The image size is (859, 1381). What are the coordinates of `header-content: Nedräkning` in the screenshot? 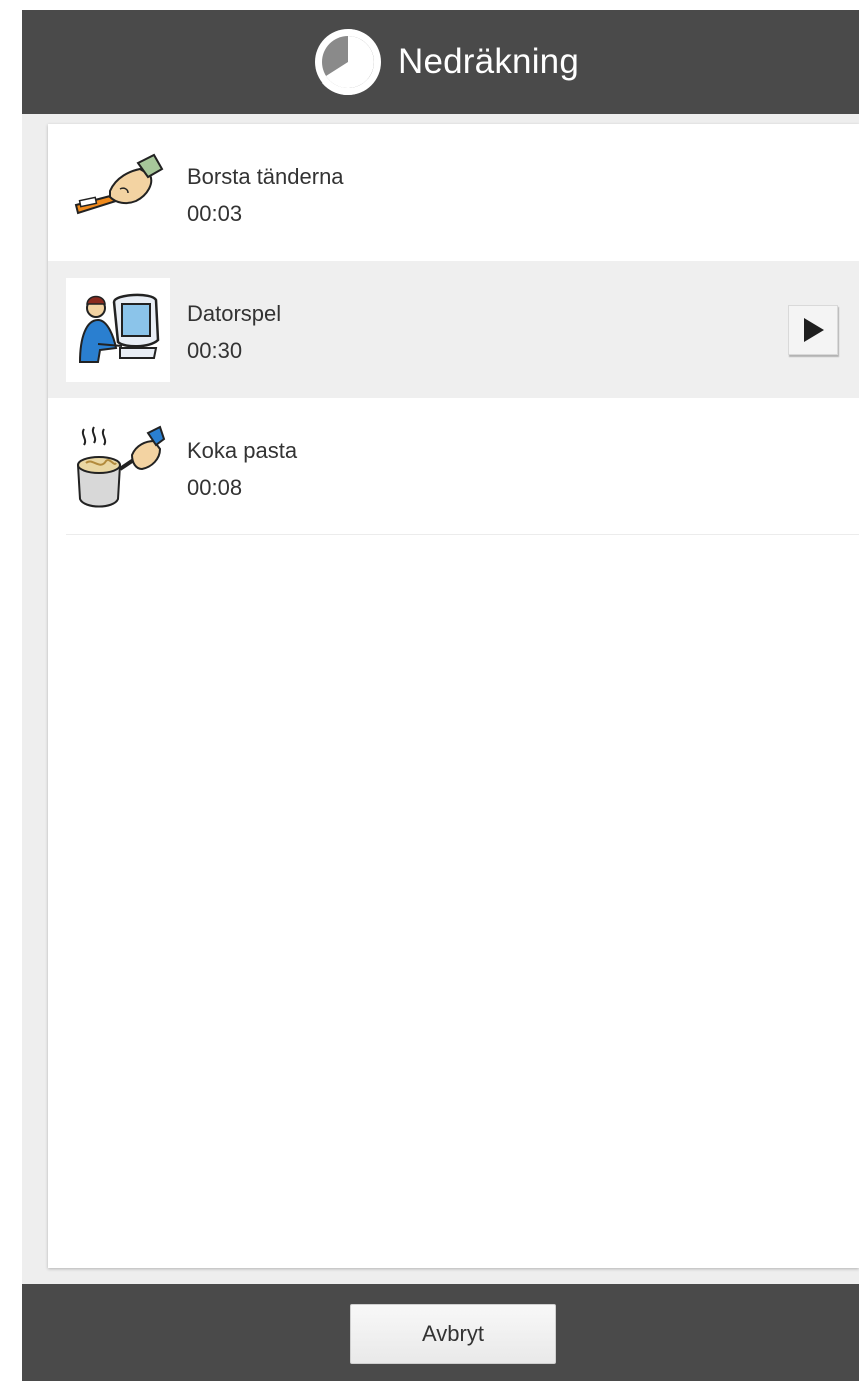 It's located at (446, 62).